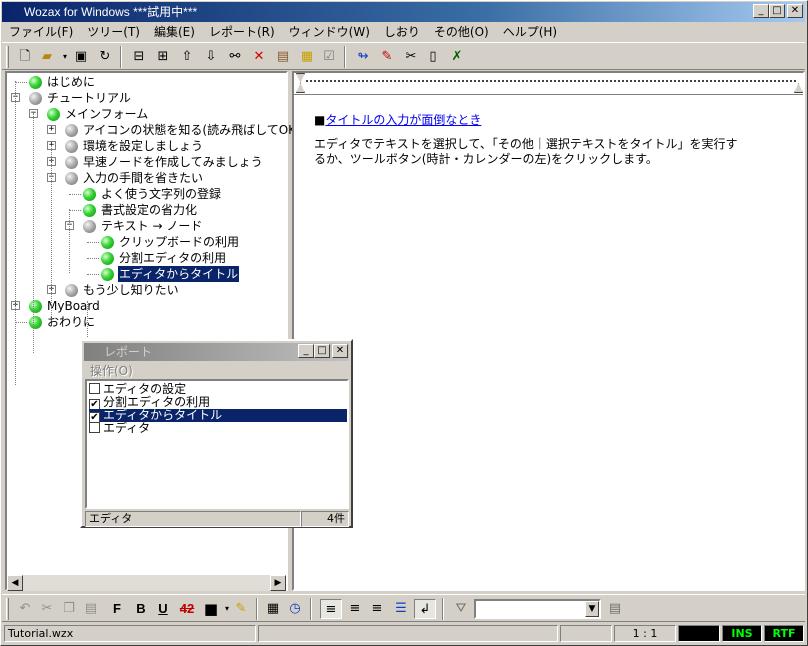 Image resolution: width=808 pixels, height=646 pixels. I want to click on report-maximize-button: □, so click(322, 351).